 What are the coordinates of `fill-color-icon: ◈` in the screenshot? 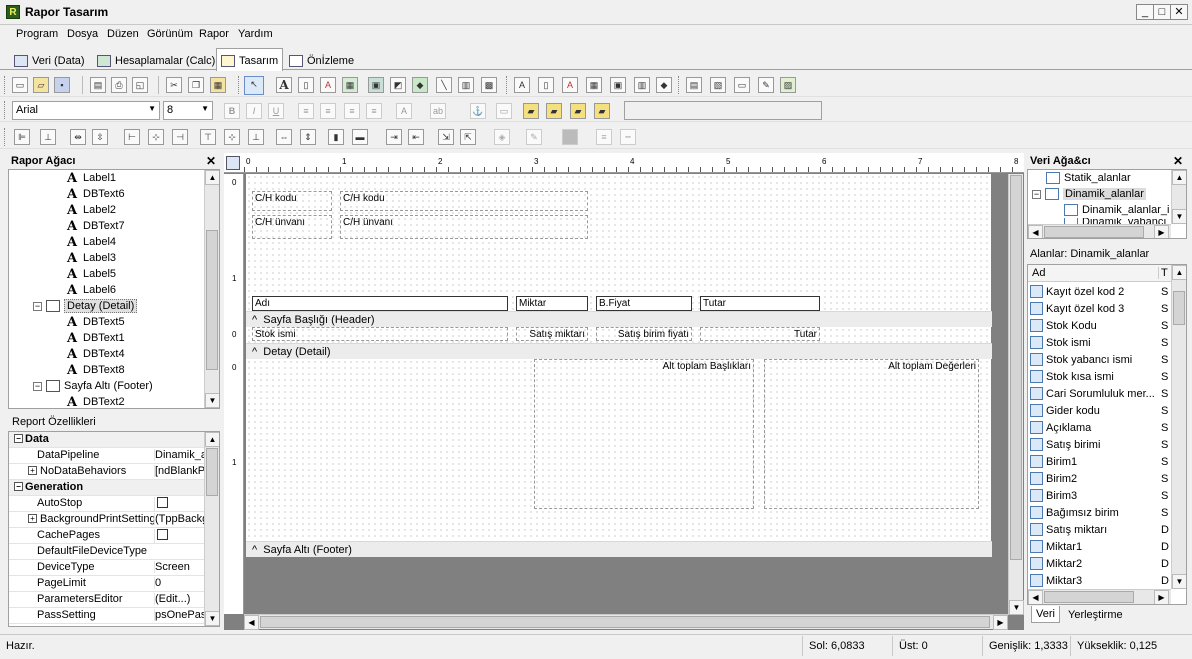 It's located at (502, 137).